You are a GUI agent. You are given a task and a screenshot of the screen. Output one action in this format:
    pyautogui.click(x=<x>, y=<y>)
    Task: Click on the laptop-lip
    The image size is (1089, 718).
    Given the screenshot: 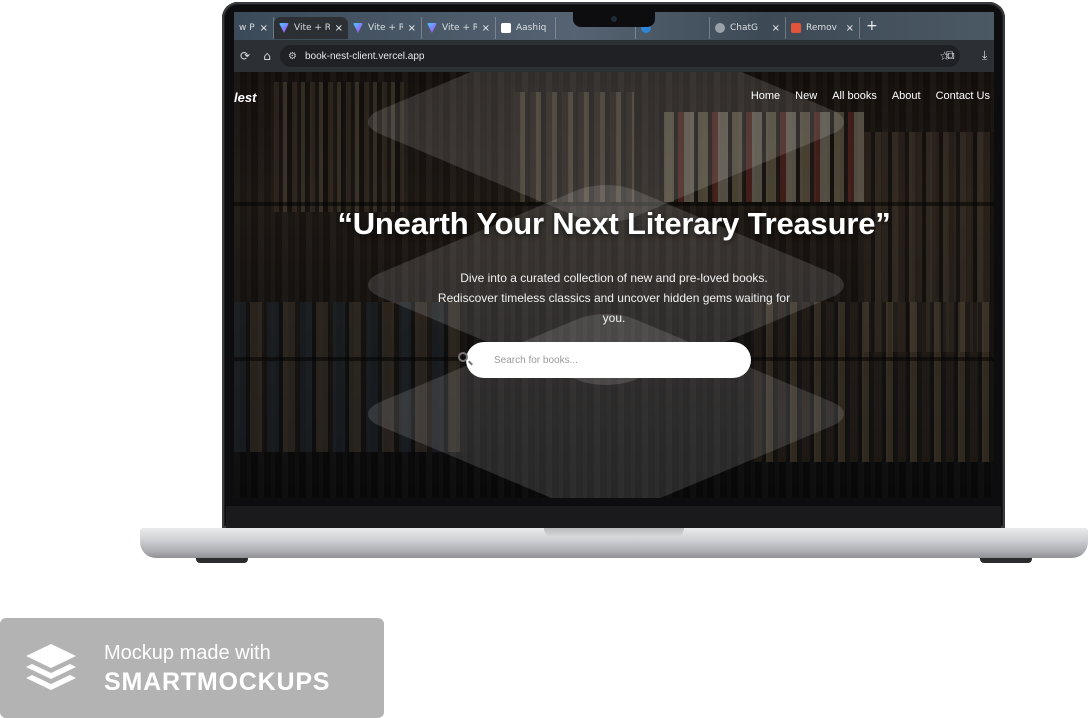 What is the action you would take?
    pyautogui.click(x=614, y=532)
    